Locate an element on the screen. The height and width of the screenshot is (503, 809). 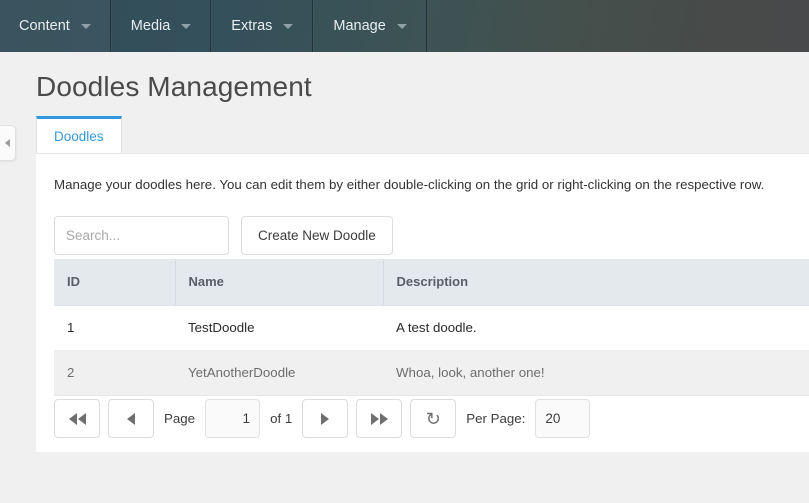
nav-item-media: Media is located at coordinates (161, 26).